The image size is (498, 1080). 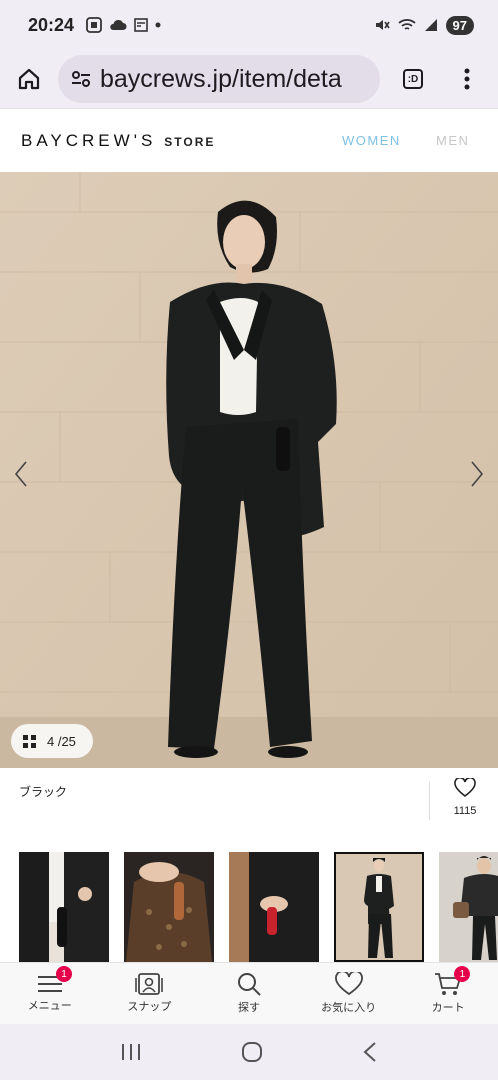 I want to click on nav-snap: スナップ, so click(x=150, y=993).